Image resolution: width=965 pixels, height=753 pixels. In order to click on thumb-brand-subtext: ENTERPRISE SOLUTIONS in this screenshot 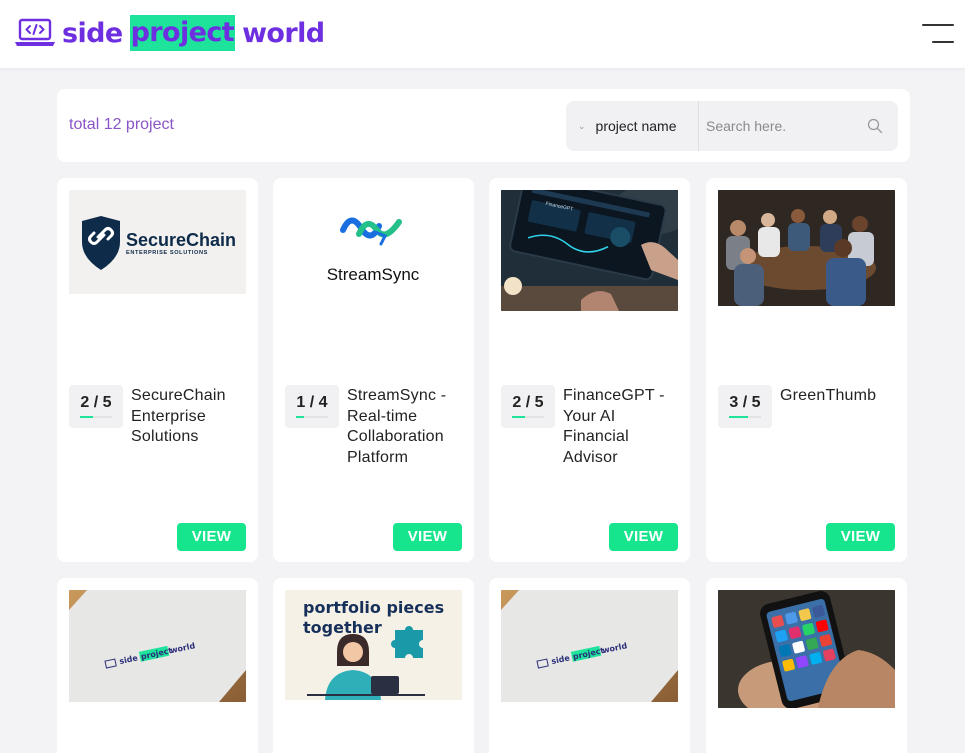, I will do `click(167, 253)`.